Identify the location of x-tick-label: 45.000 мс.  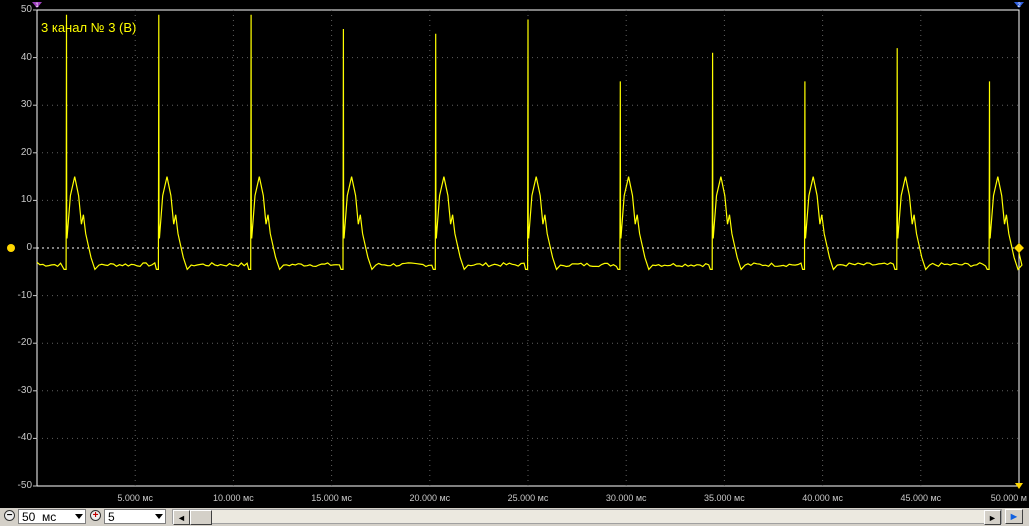
(921, 498).